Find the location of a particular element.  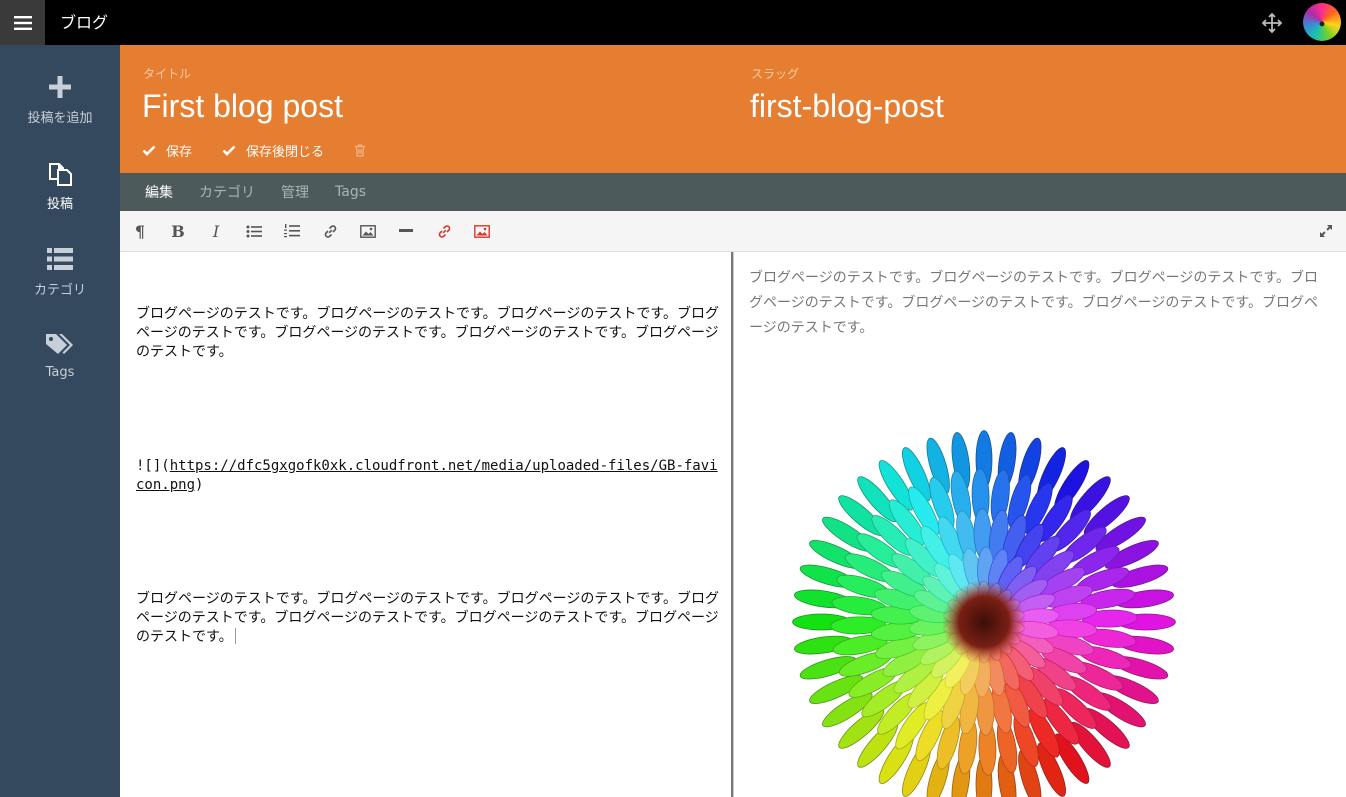

trash-icon is located at coordinates (360, 150).